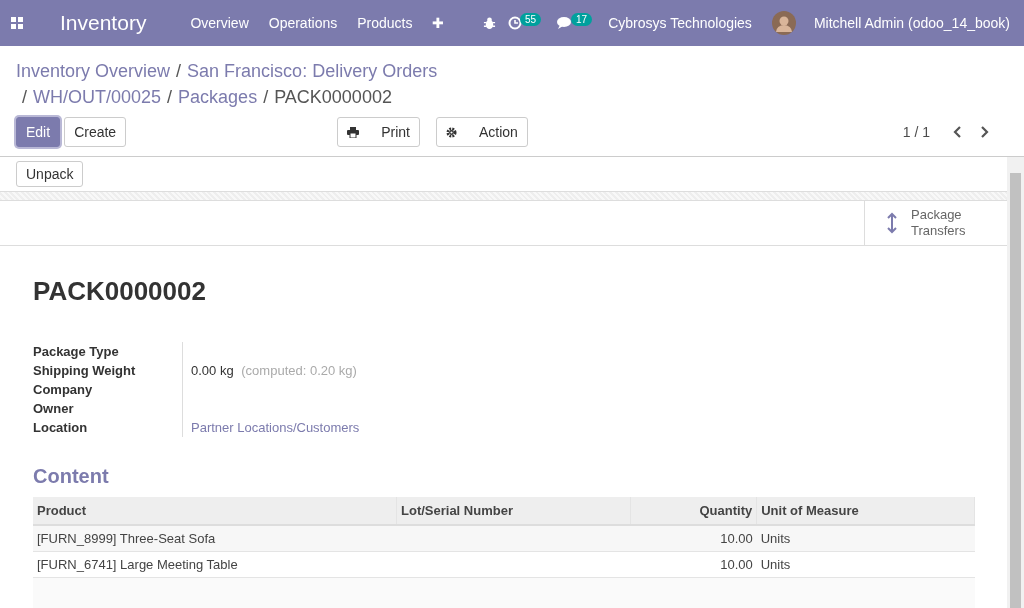 The image size is (1024, 608). I want to click on breadcrumb-item: WH/OUT/00025, so click(97, 97).